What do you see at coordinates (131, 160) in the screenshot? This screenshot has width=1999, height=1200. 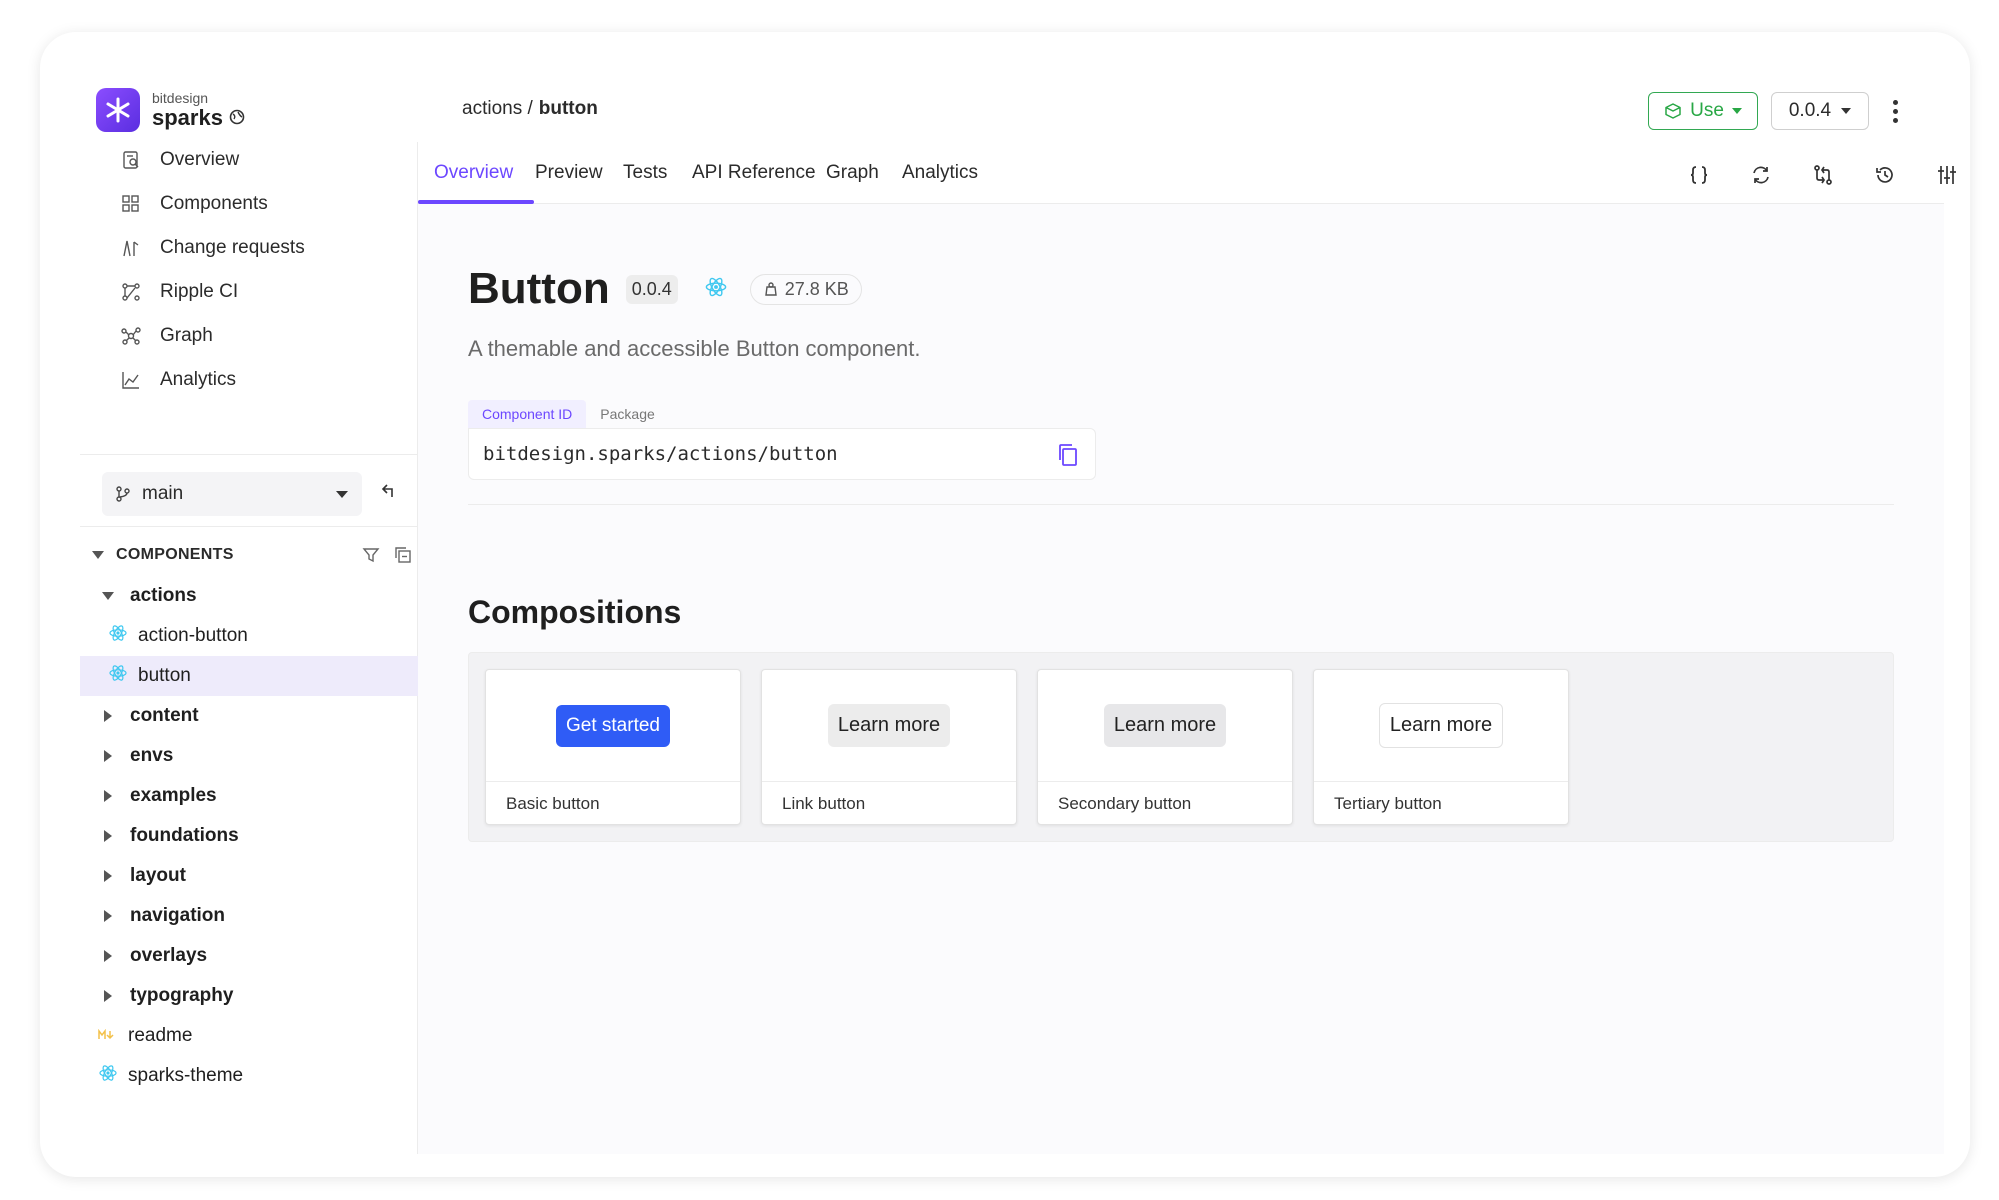 I see `overview-icon` at bounding box center [131, 160].